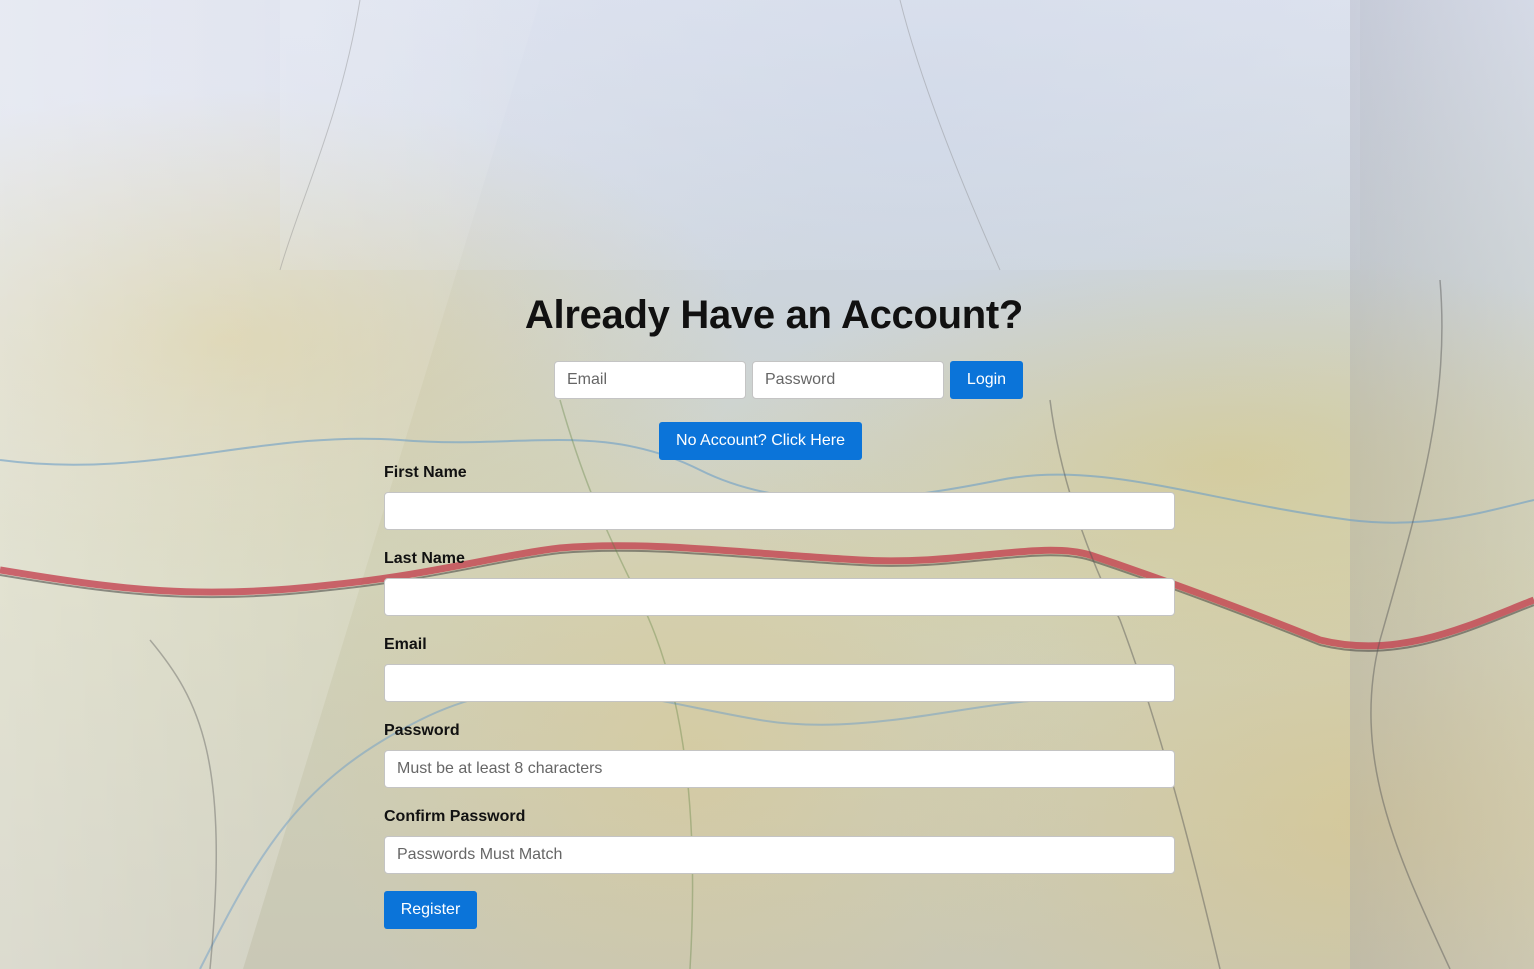  Describe the element at coordinates (774, 315) in the screenshot. I see `page-title: Already Have an Account?` at that location.